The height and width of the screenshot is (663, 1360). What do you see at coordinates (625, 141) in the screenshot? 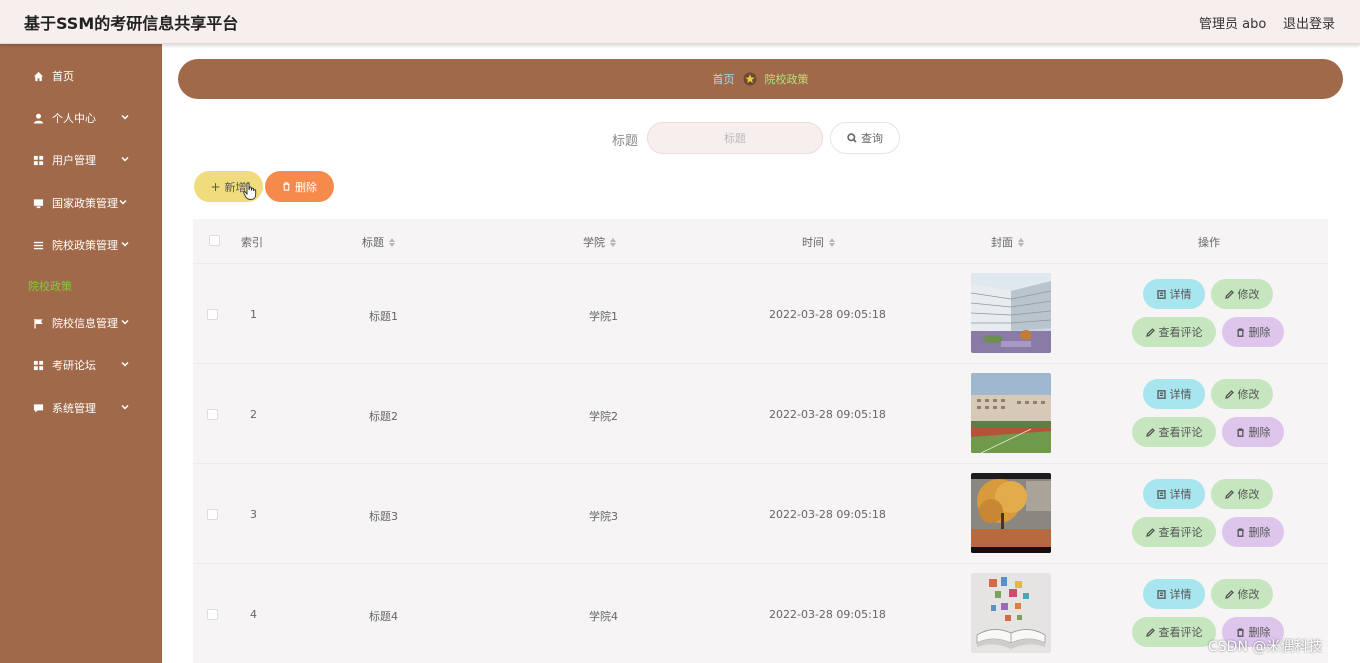
I see `search-label: 标题` at bounding box center [625, 141].